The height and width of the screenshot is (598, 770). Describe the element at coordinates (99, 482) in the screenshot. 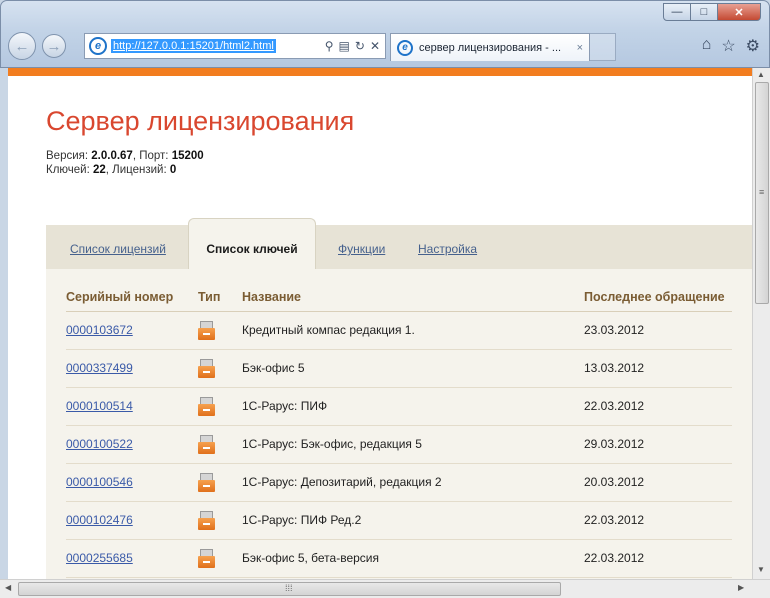

I see `serial-link: 0000100546` at that location.